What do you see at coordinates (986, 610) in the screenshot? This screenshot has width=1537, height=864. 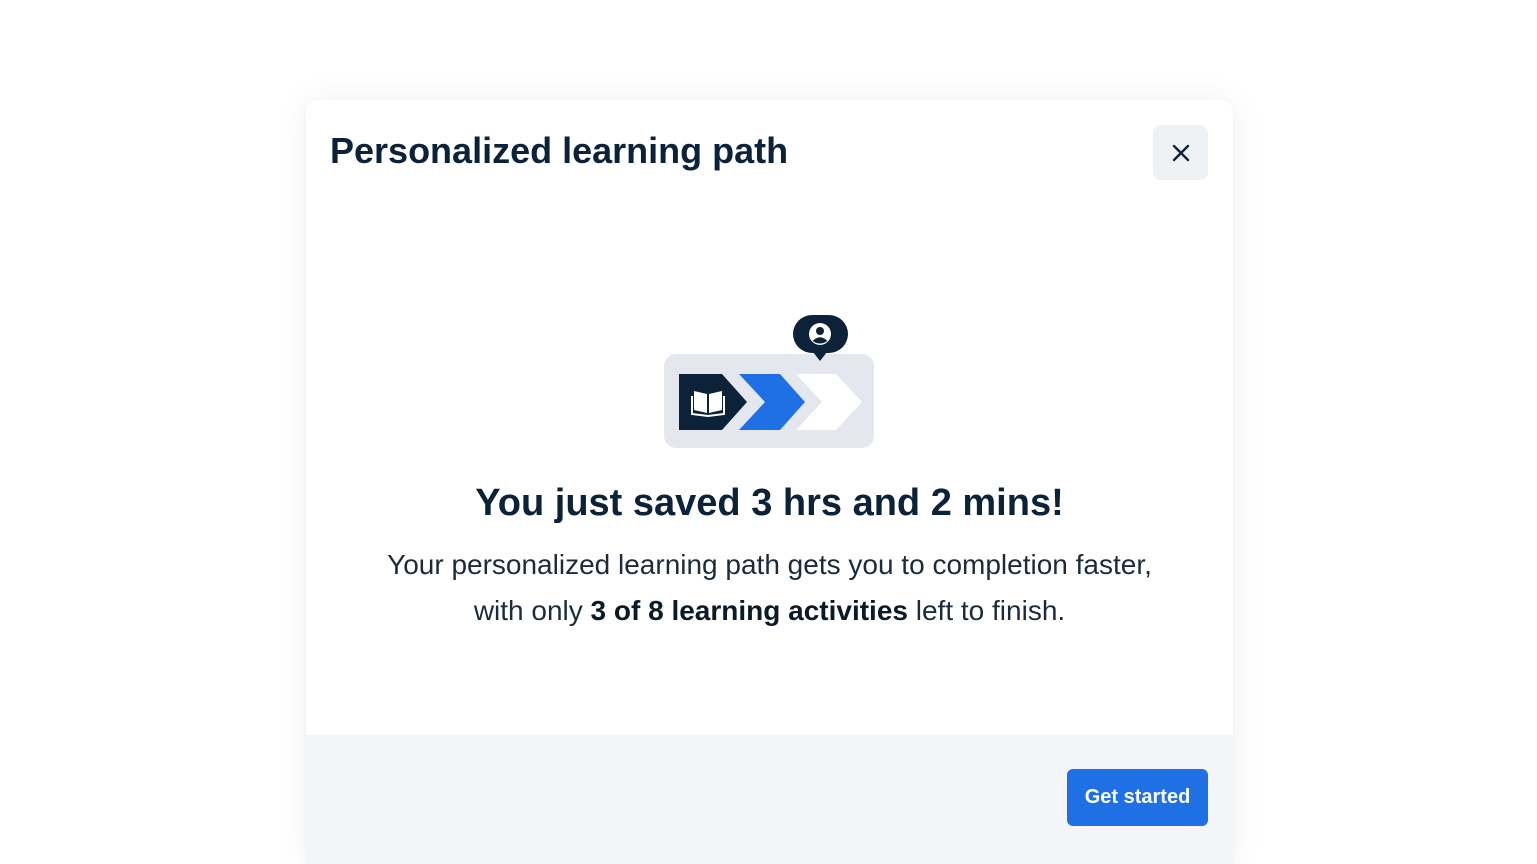 I see `description-suffix: left to finish.` at bounding box center [986, 610].